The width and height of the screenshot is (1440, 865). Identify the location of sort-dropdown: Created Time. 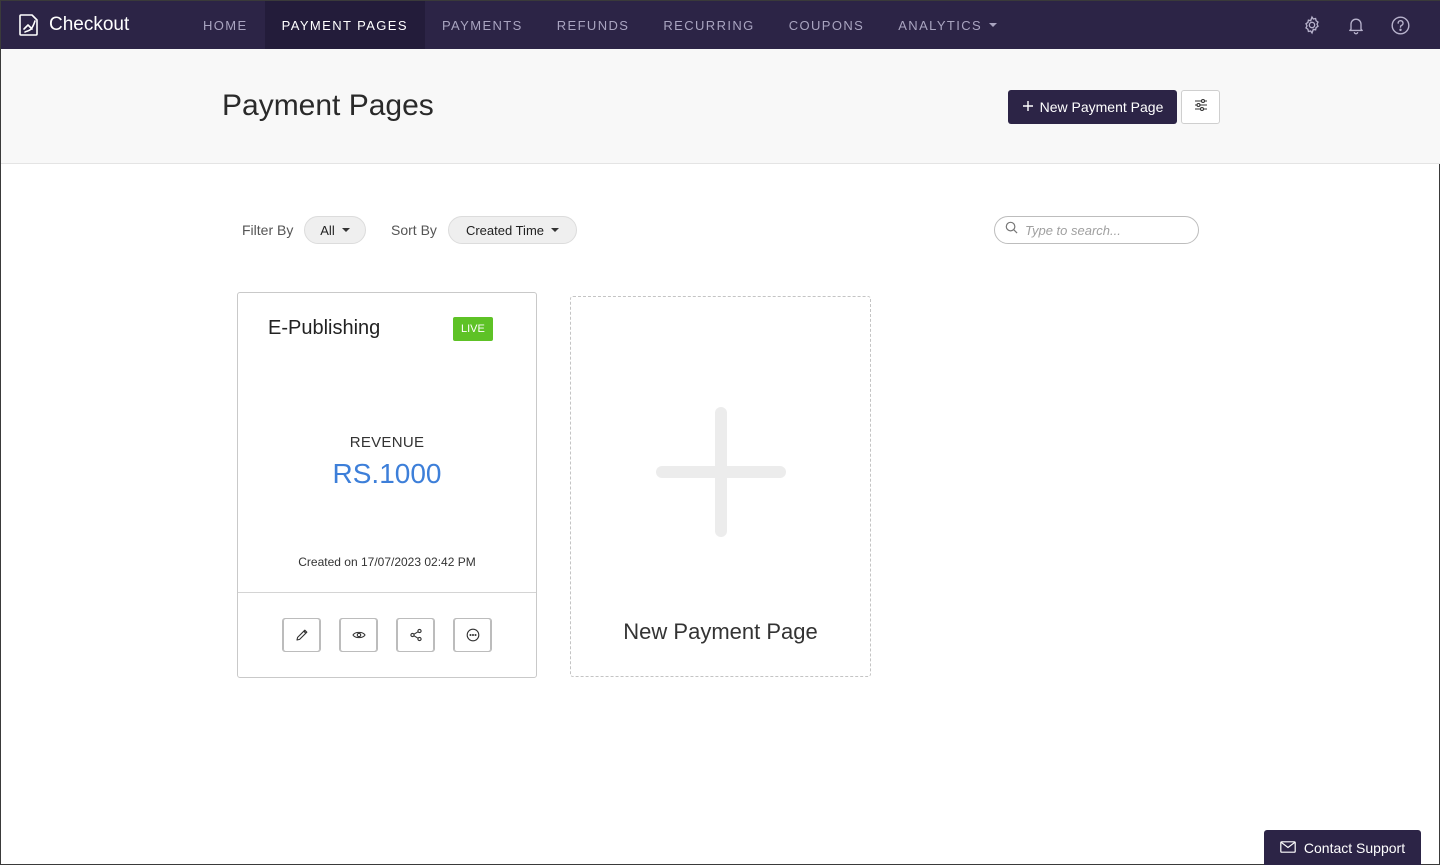
(512, 230).